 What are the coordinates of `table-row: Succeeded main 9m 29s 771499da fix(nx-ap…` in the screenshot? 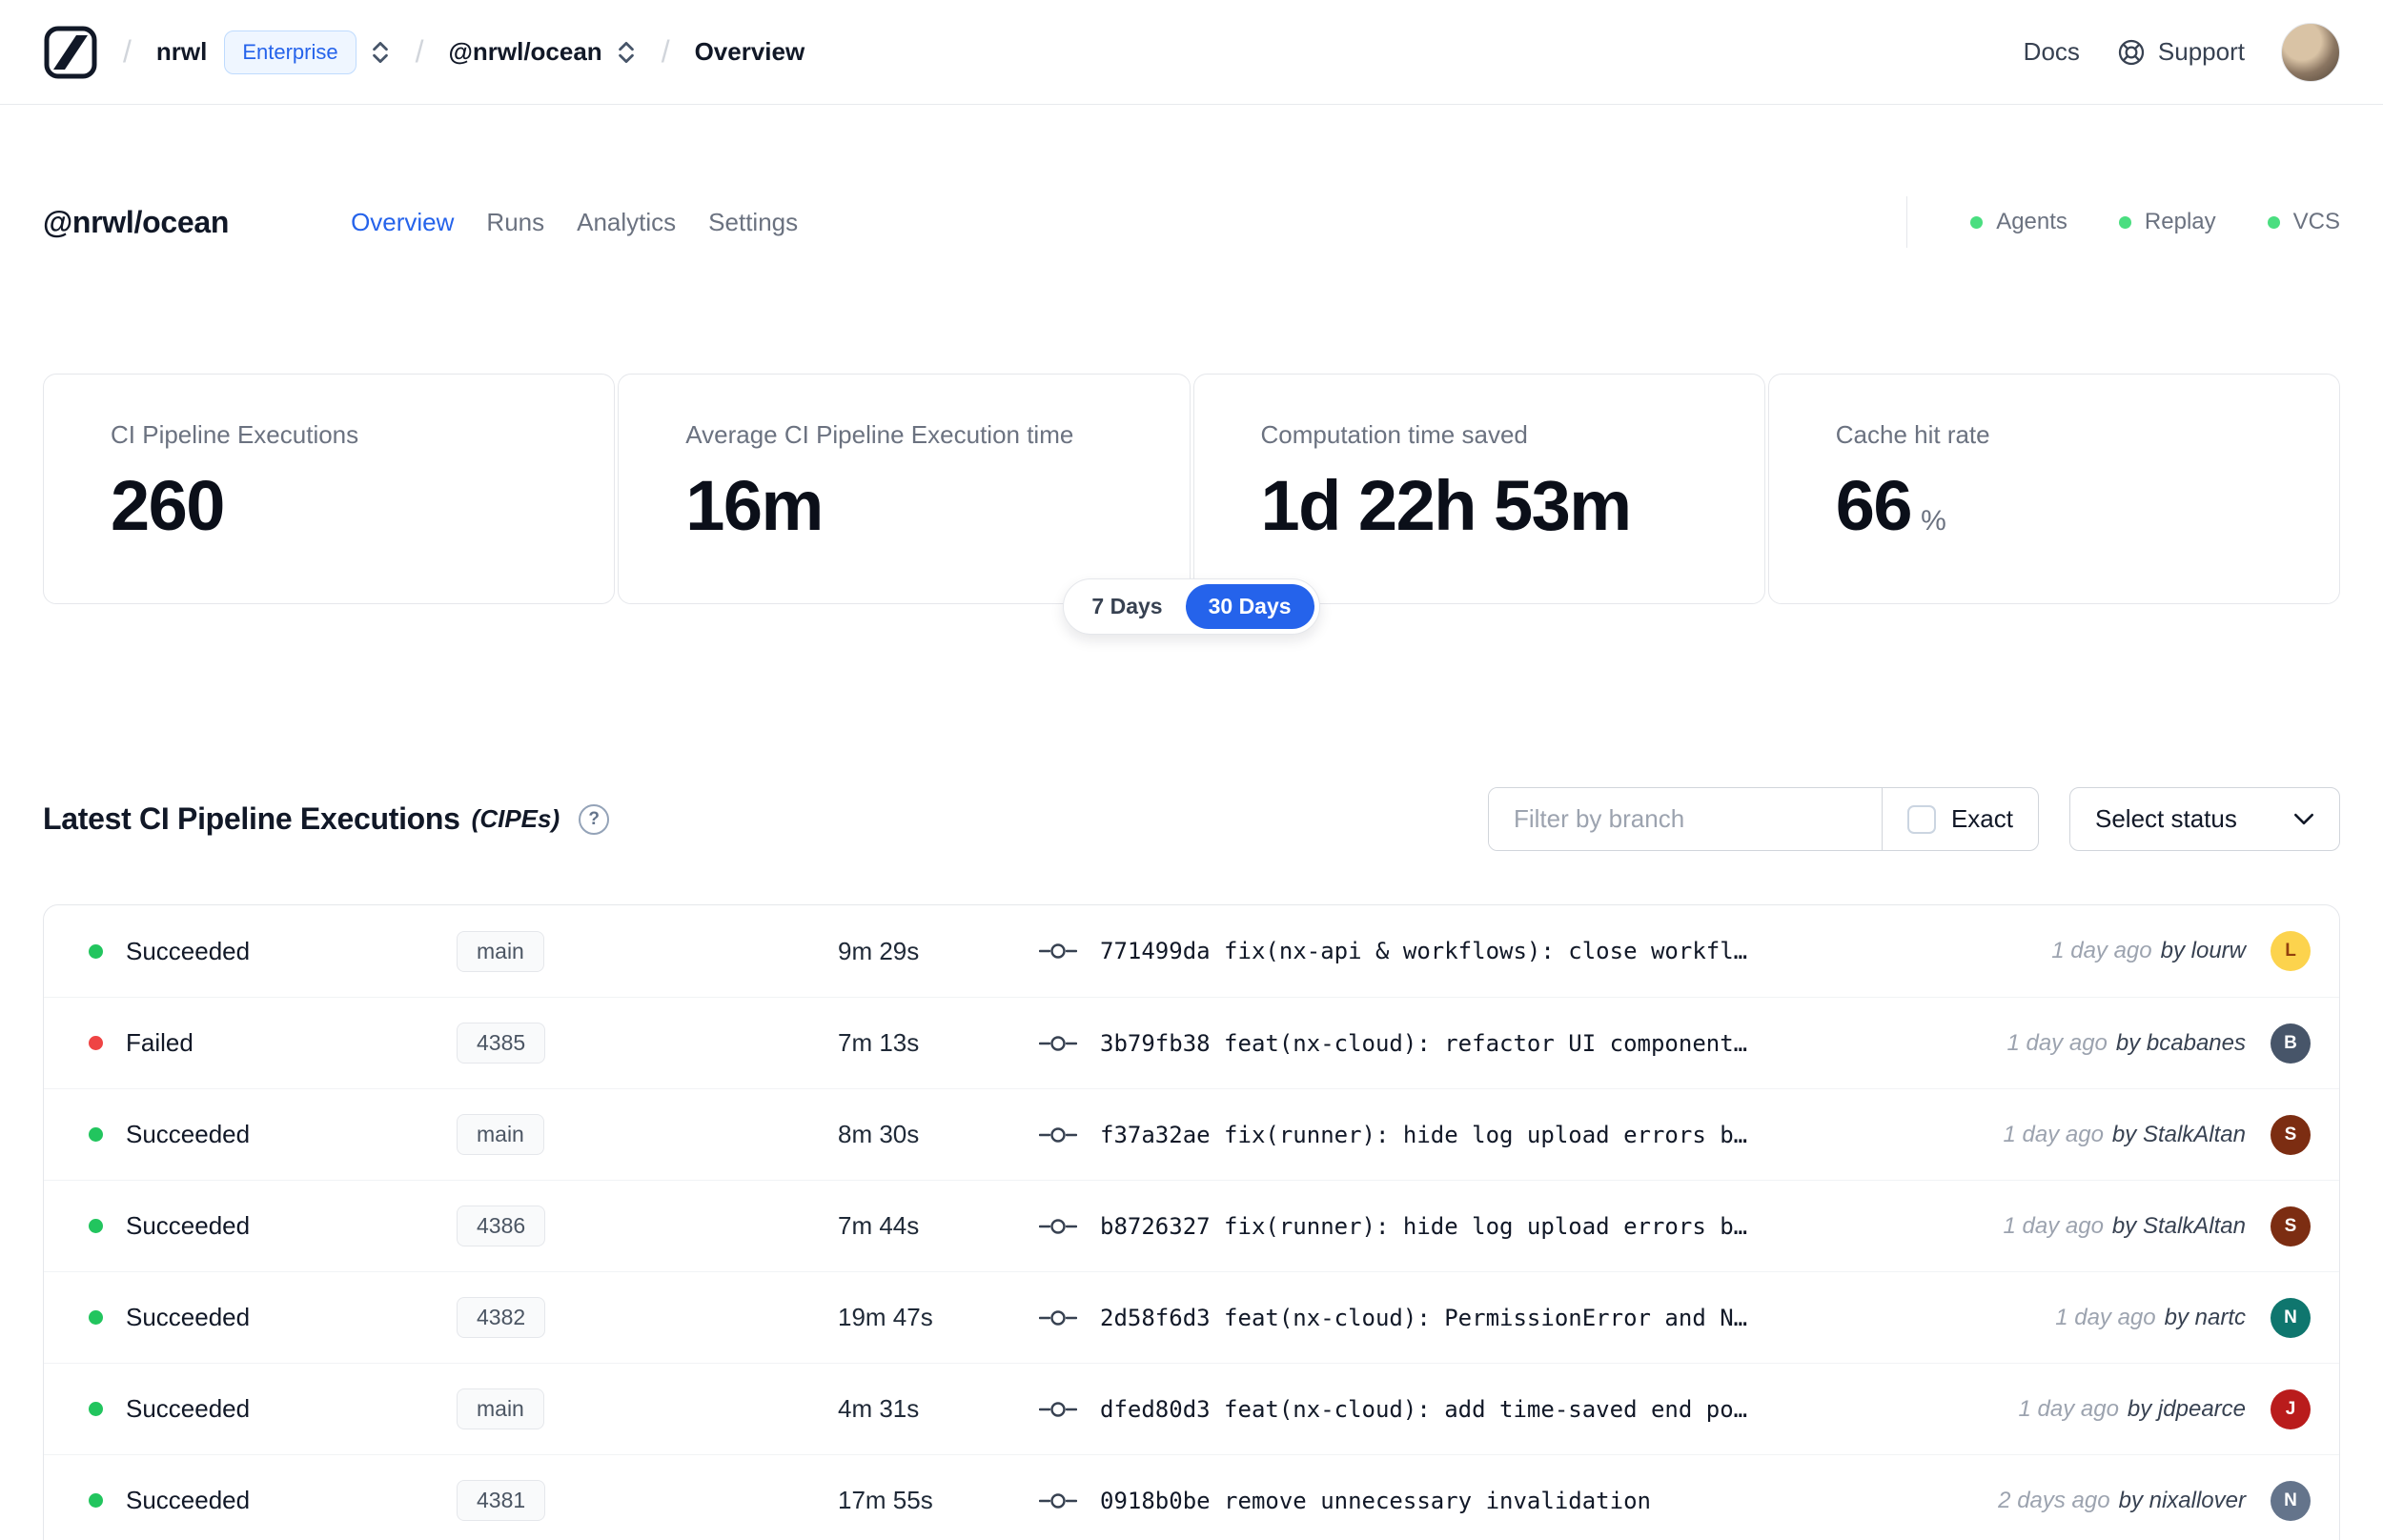 It's located at (1191, 951).